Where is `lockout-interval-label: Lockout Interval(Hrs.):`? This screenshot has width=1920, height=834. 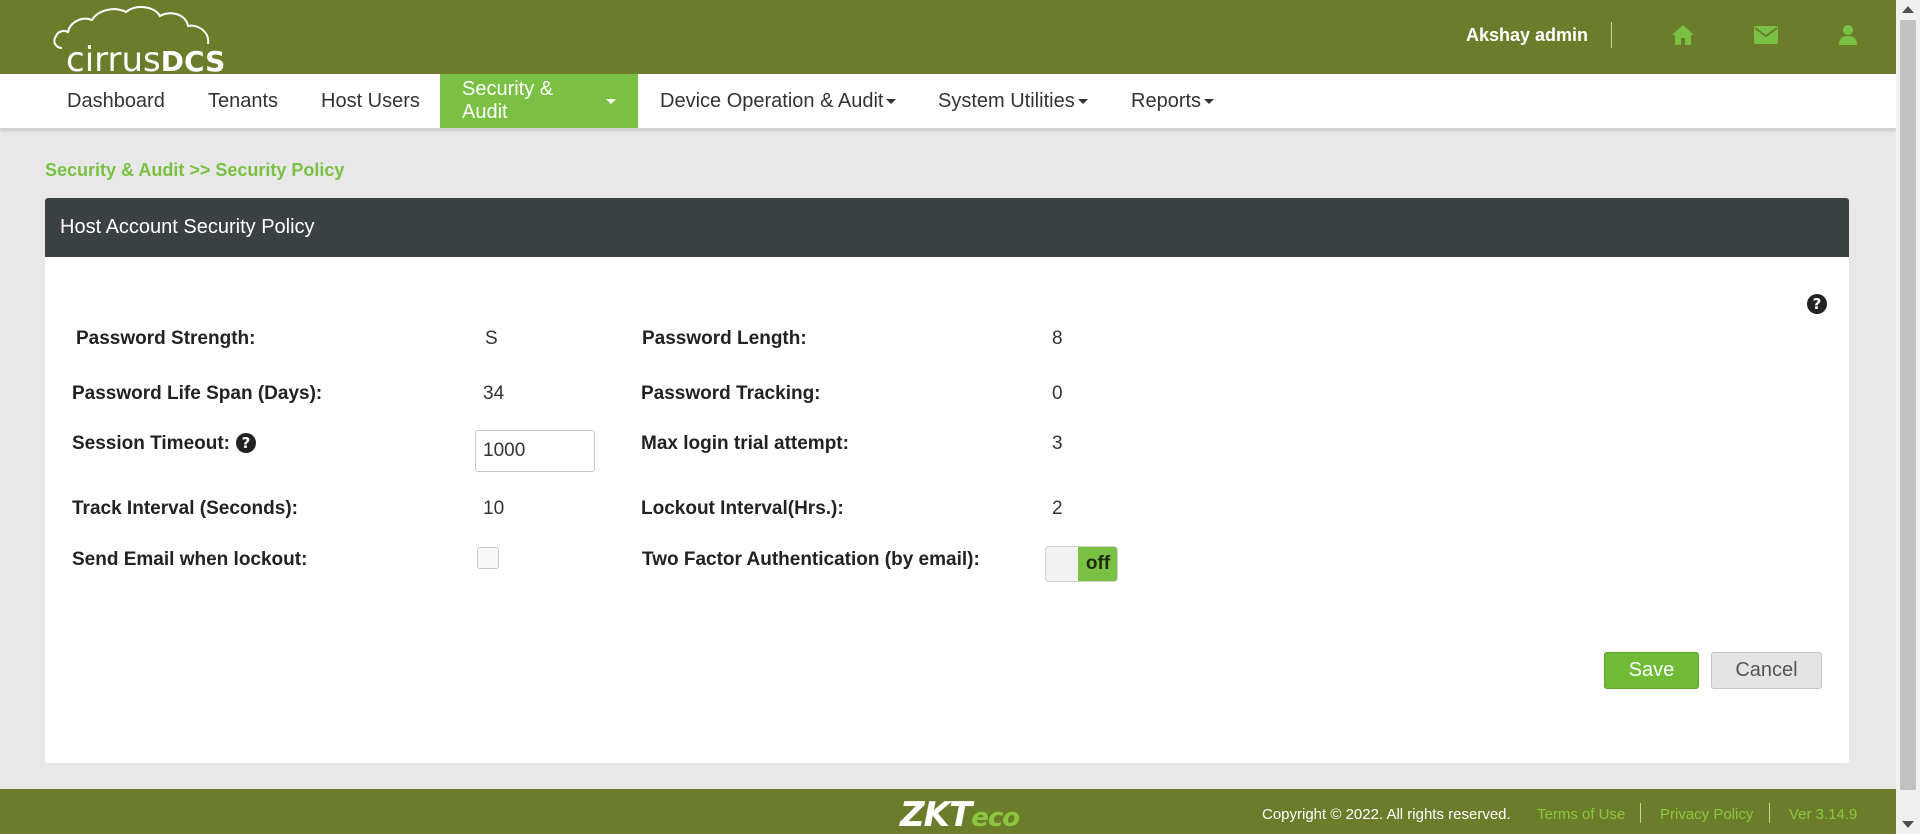
lockout-interval-label: Lockout Interval(Hrs.): is located at coordinates (742, 508).